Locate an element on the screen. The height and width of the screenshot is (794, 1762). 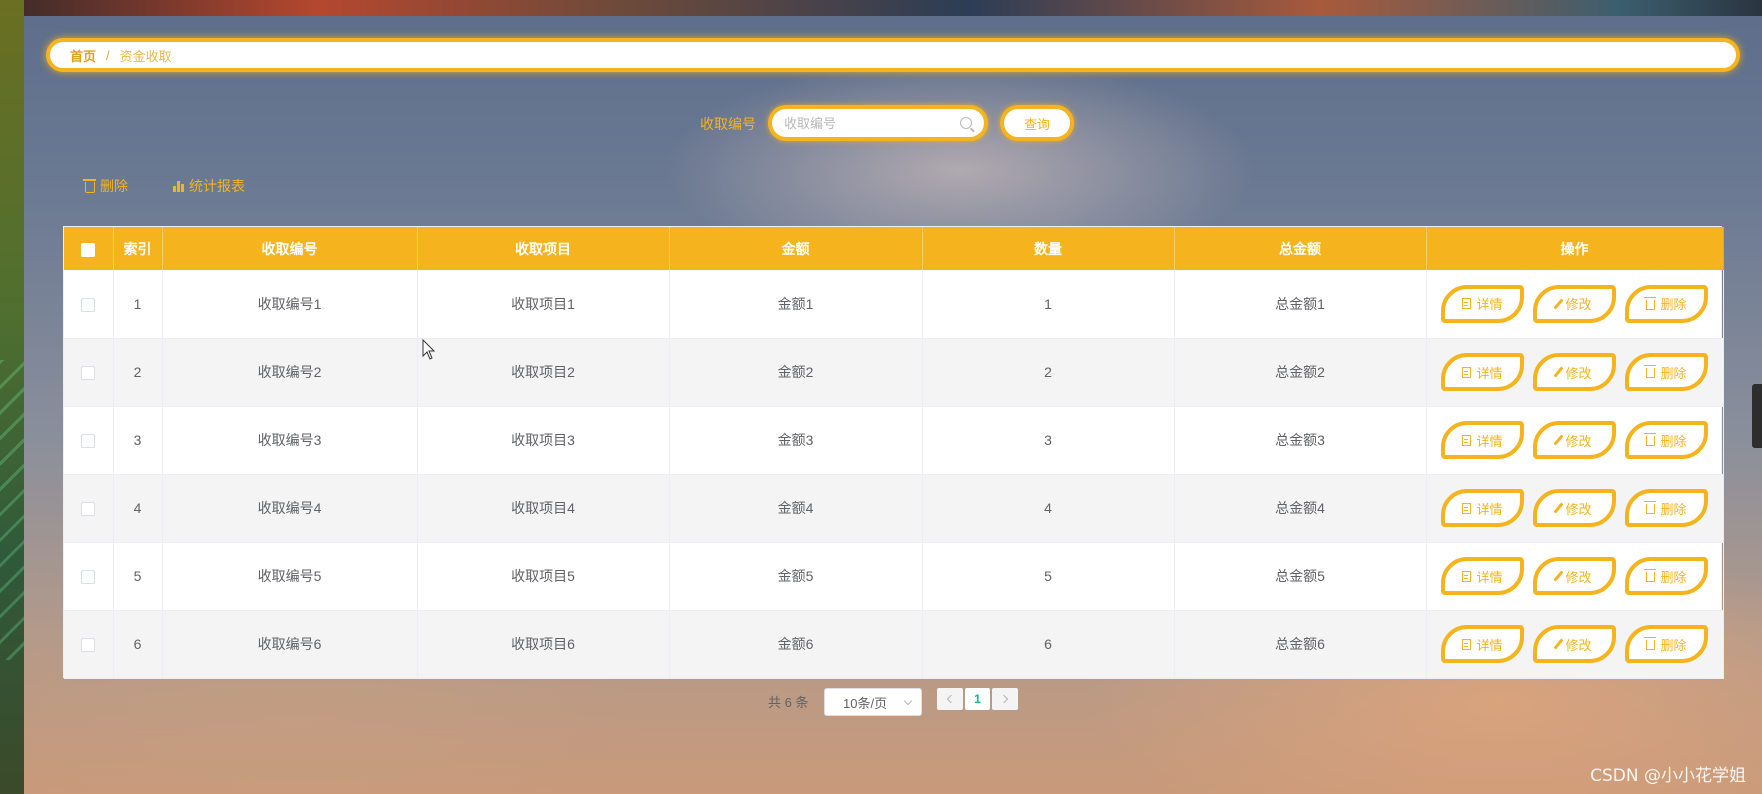
page-number-current: 1 is located at coordinates (977, 699).